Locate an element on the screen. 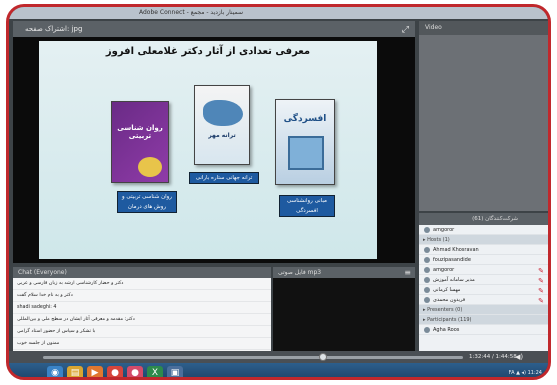 The image size is (557, 385). slide-title: معرفی تعدادی از آثار دکتر غلامعلی افروز is located at coordinates (208, 51).